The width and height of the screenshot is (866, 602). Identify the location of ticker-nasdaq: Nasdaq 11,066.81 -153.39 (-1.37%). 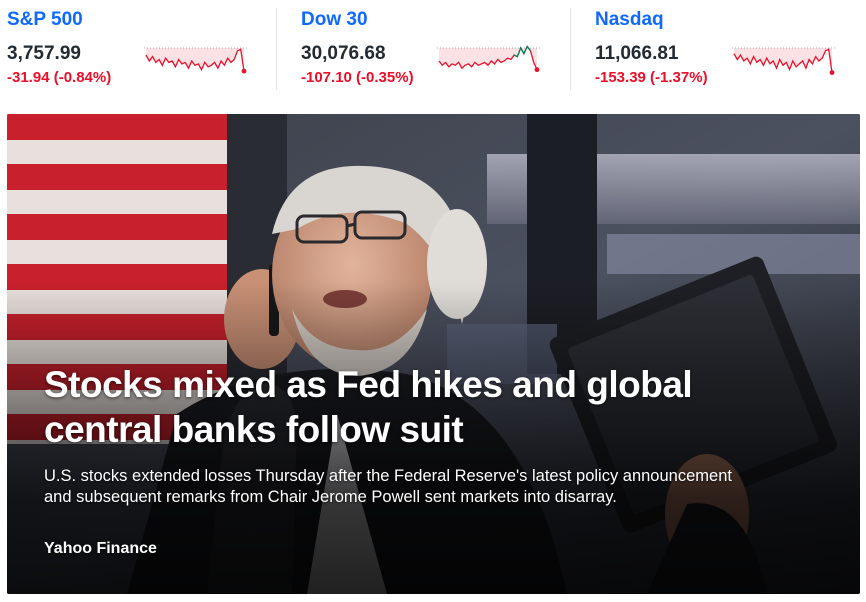
(730, 55).